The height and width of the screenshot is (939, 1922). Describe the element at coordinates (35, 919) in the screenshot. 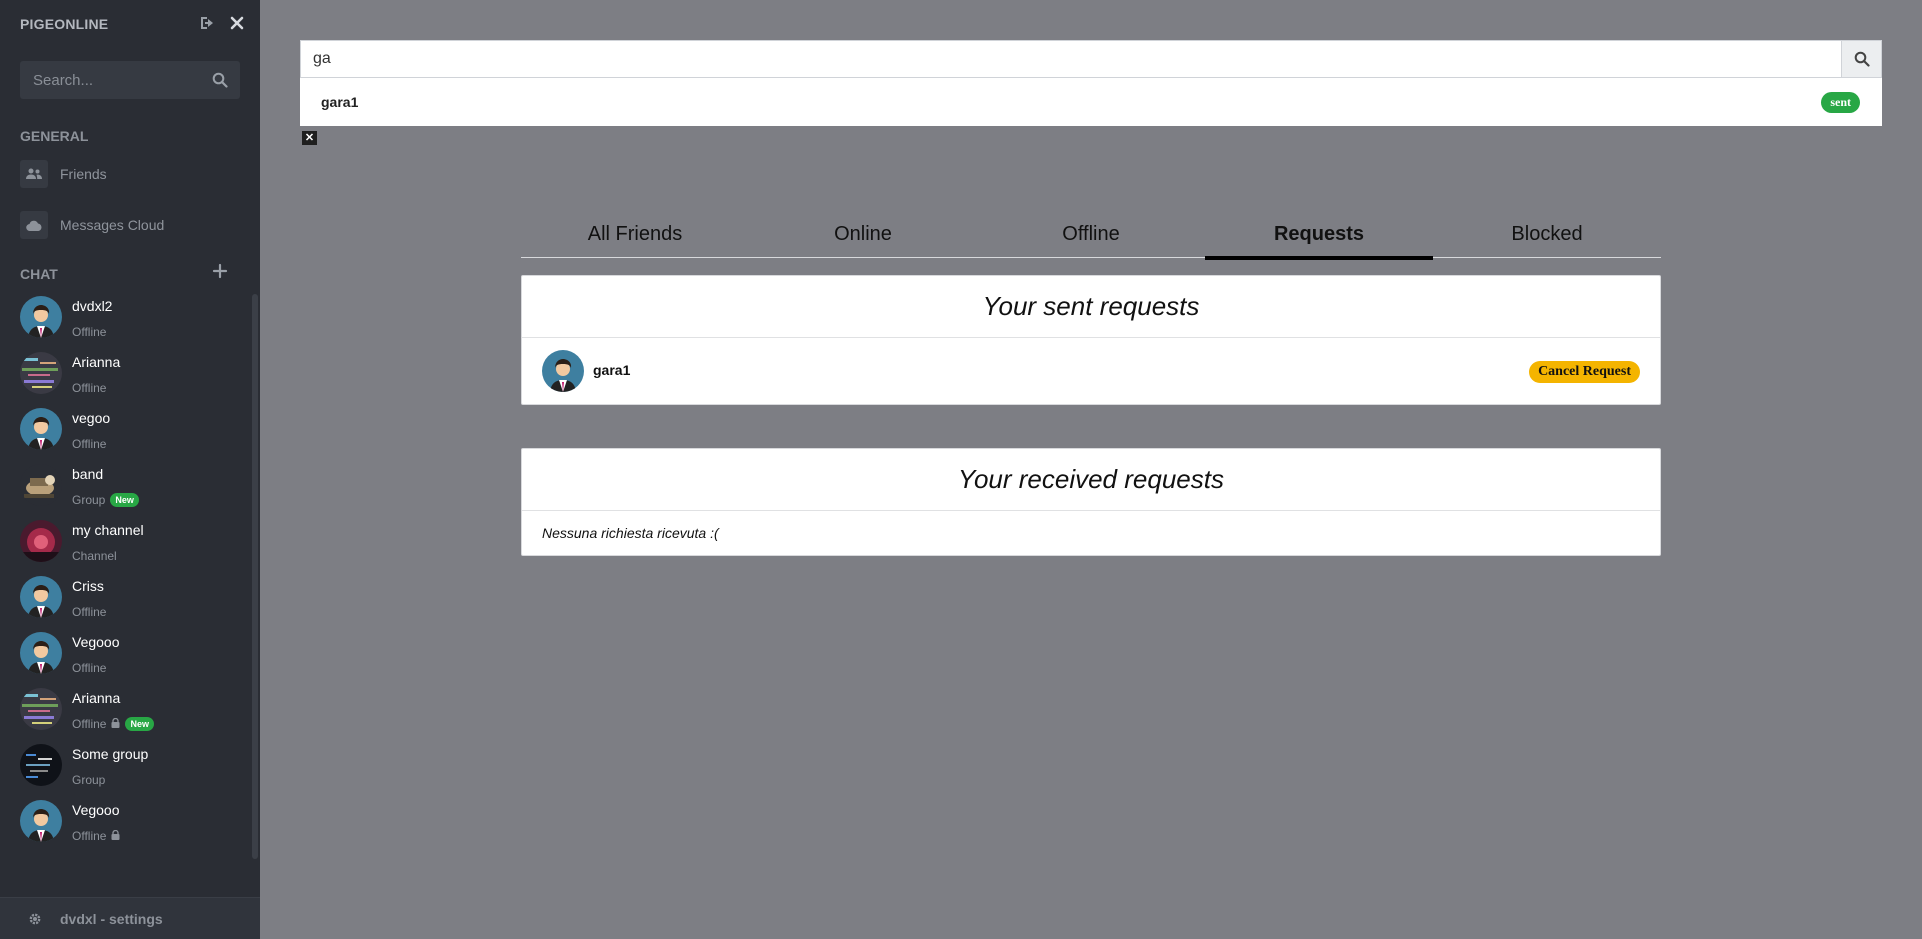

I see `gear-icon` at that location.